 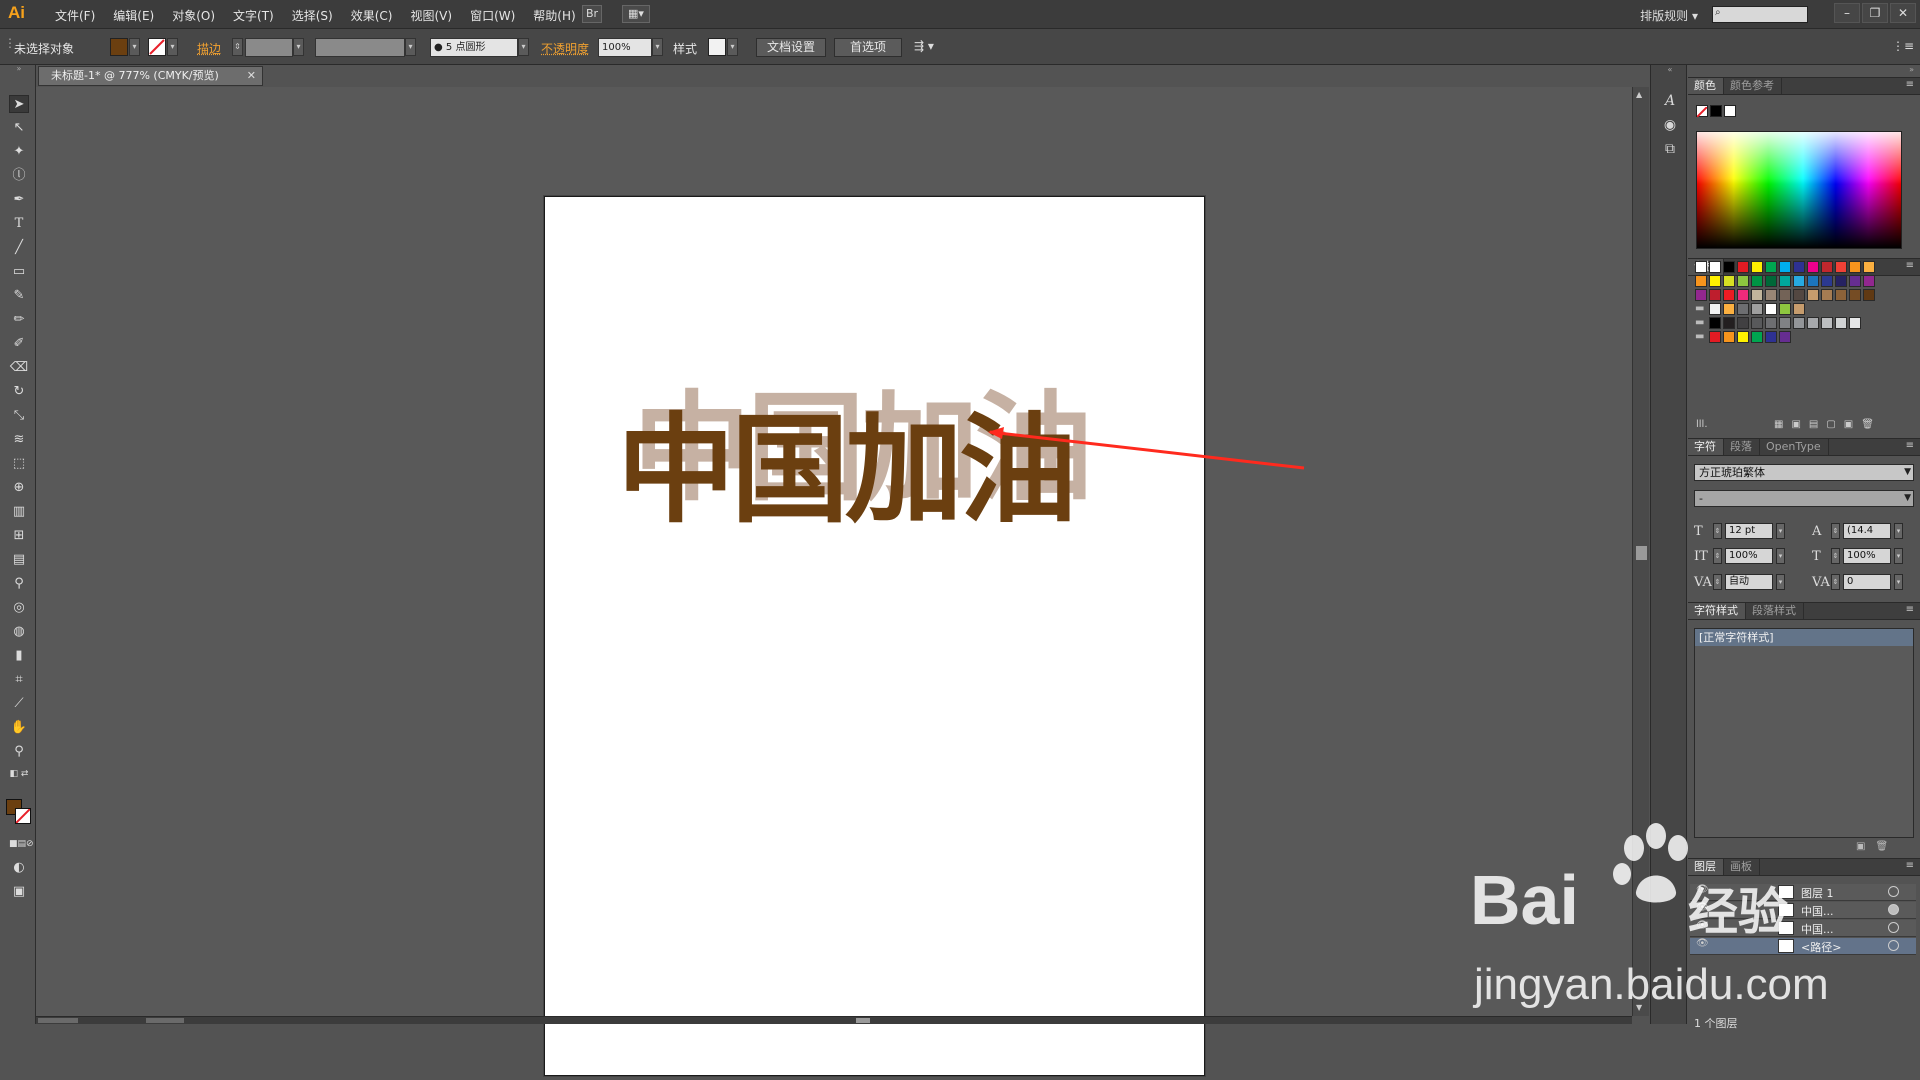 What do you see at coordinates (1717, 611) in the screenshot?
I see `tab-character-styles: 字符样式` at bounding box center [1717, 611].